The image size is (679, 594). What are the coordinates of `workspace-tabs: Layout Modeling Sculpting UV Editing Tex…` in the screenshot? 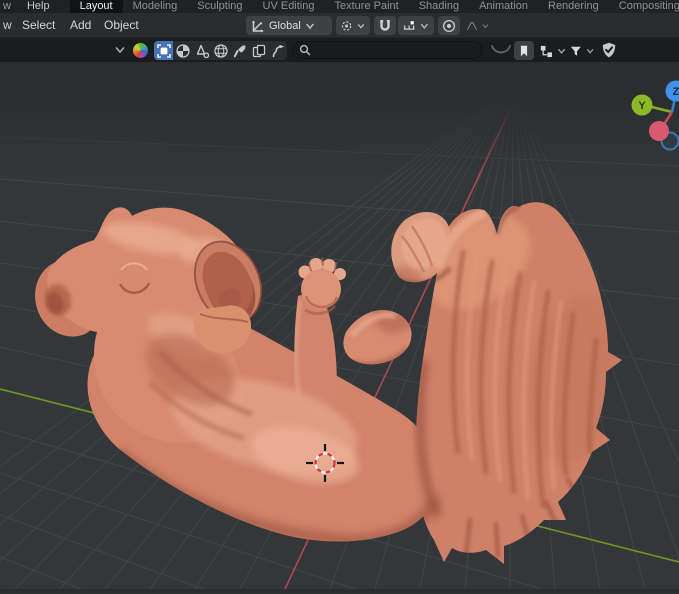 It's located at (374, 6).